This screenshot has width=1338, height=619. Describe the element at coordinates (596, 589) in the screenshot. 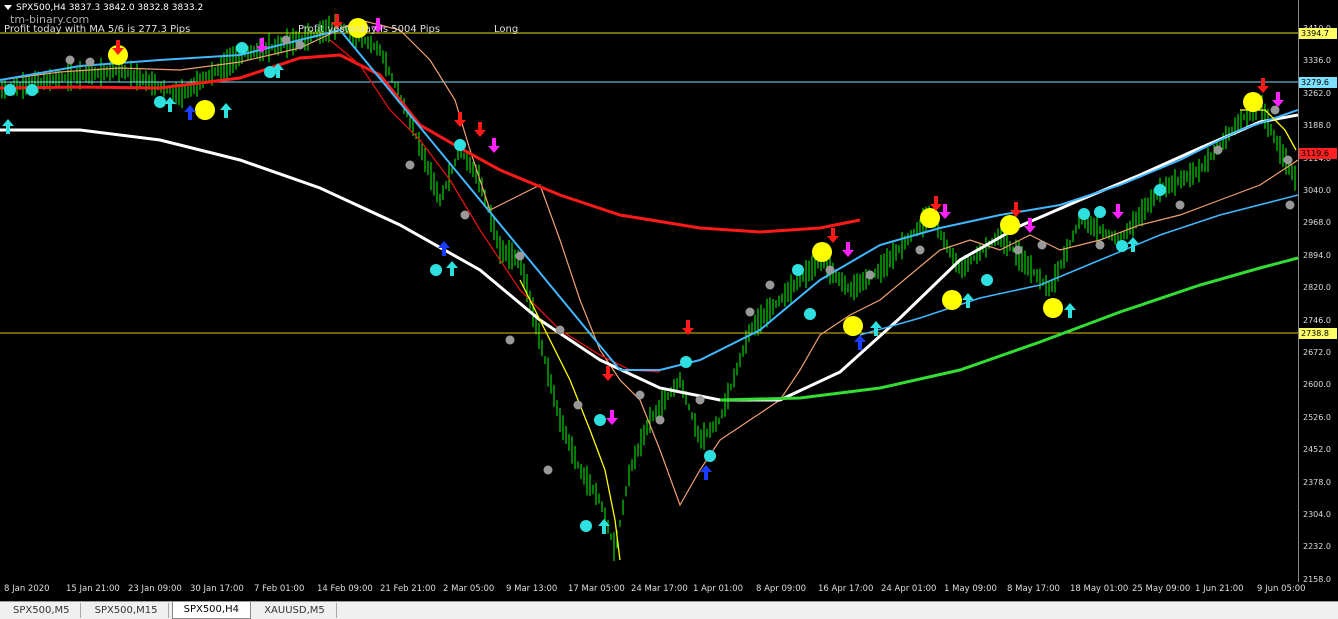

I see `time-label: 17 Mar 05:00` at that location.